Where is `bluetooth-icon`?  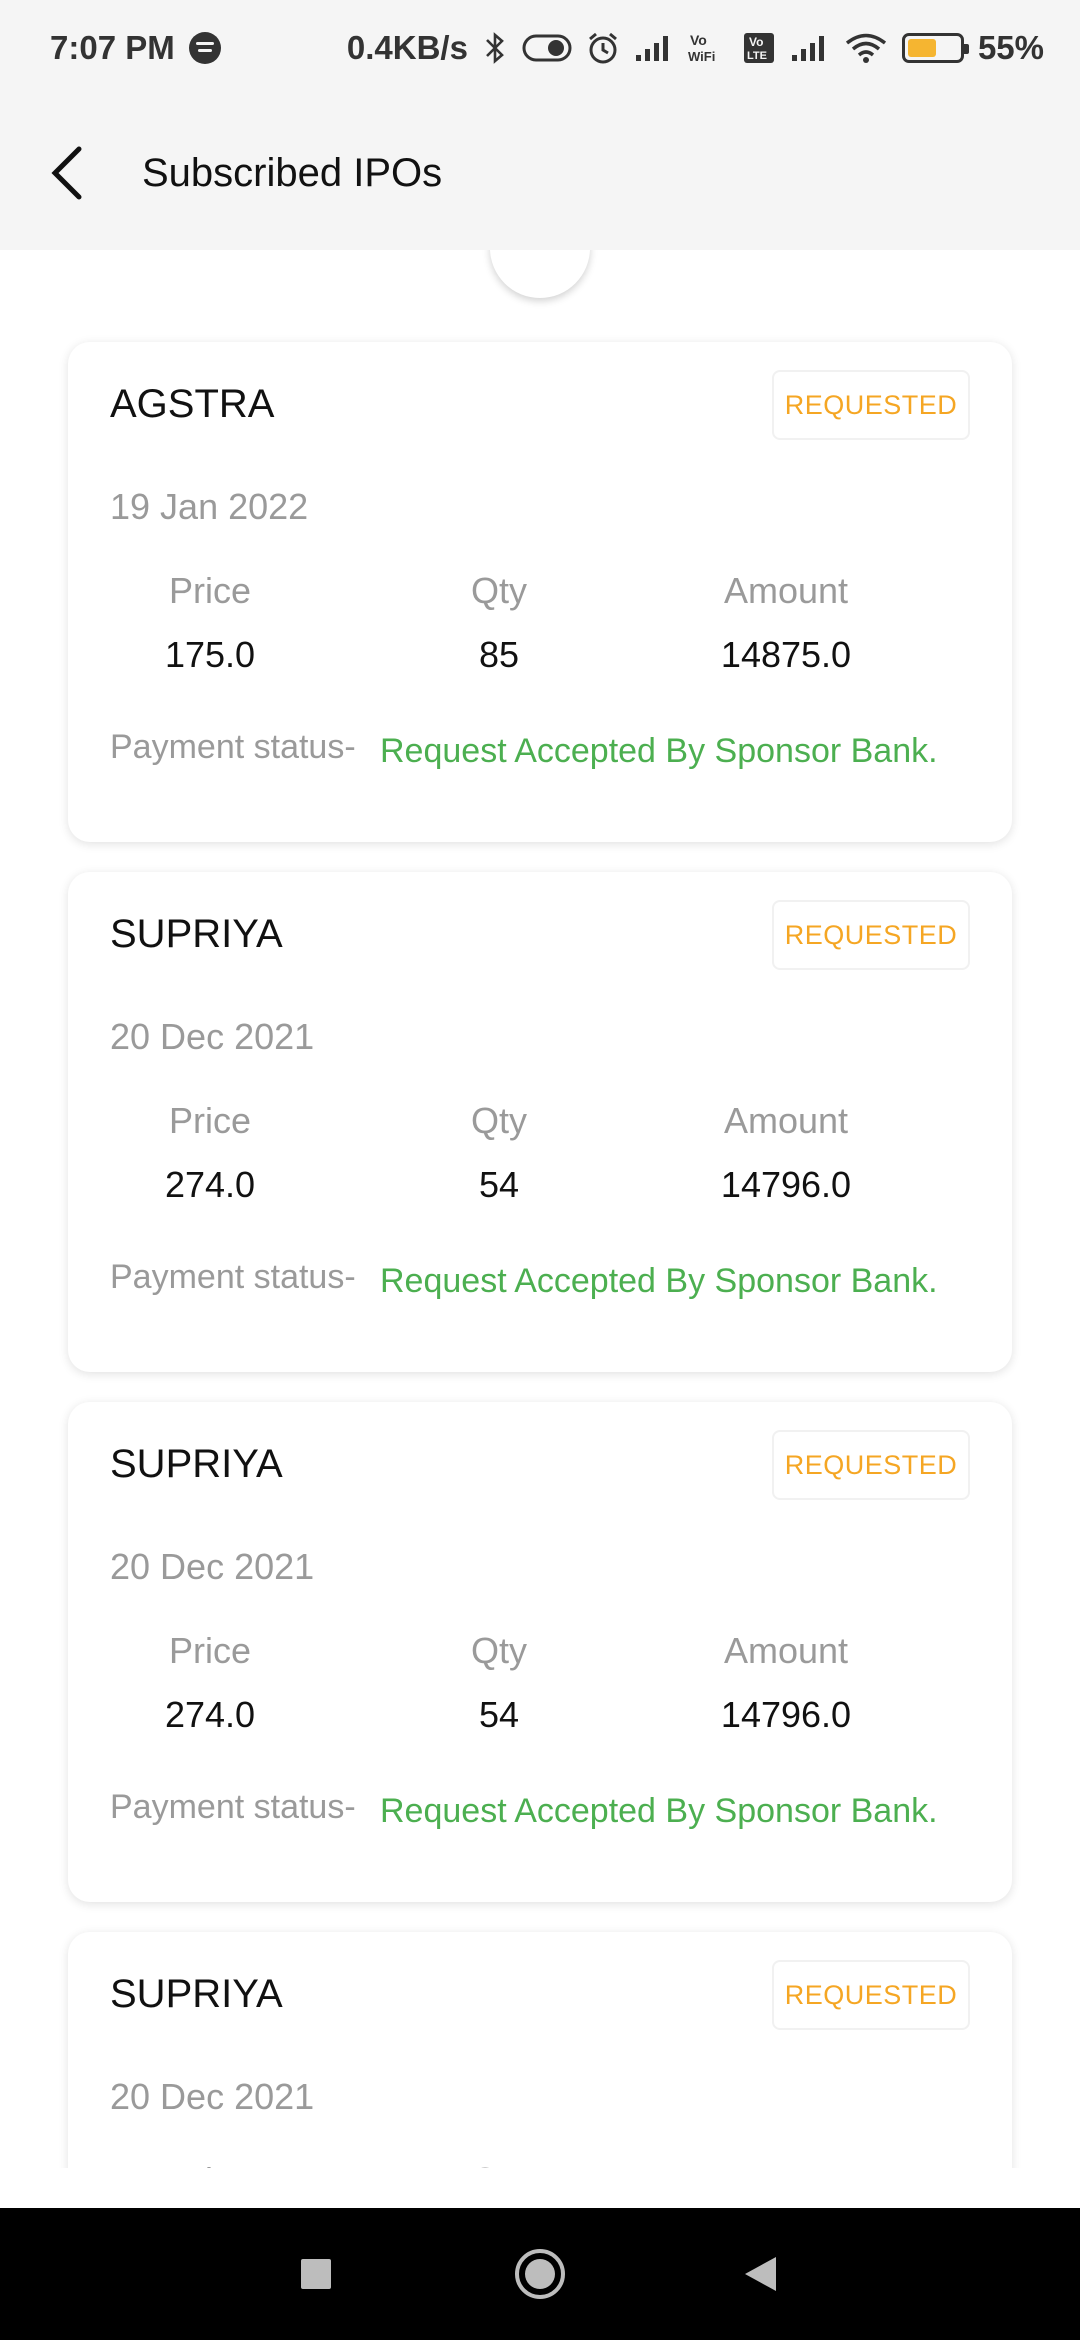 bluetooth-icon is located at coordinates (495, 48).